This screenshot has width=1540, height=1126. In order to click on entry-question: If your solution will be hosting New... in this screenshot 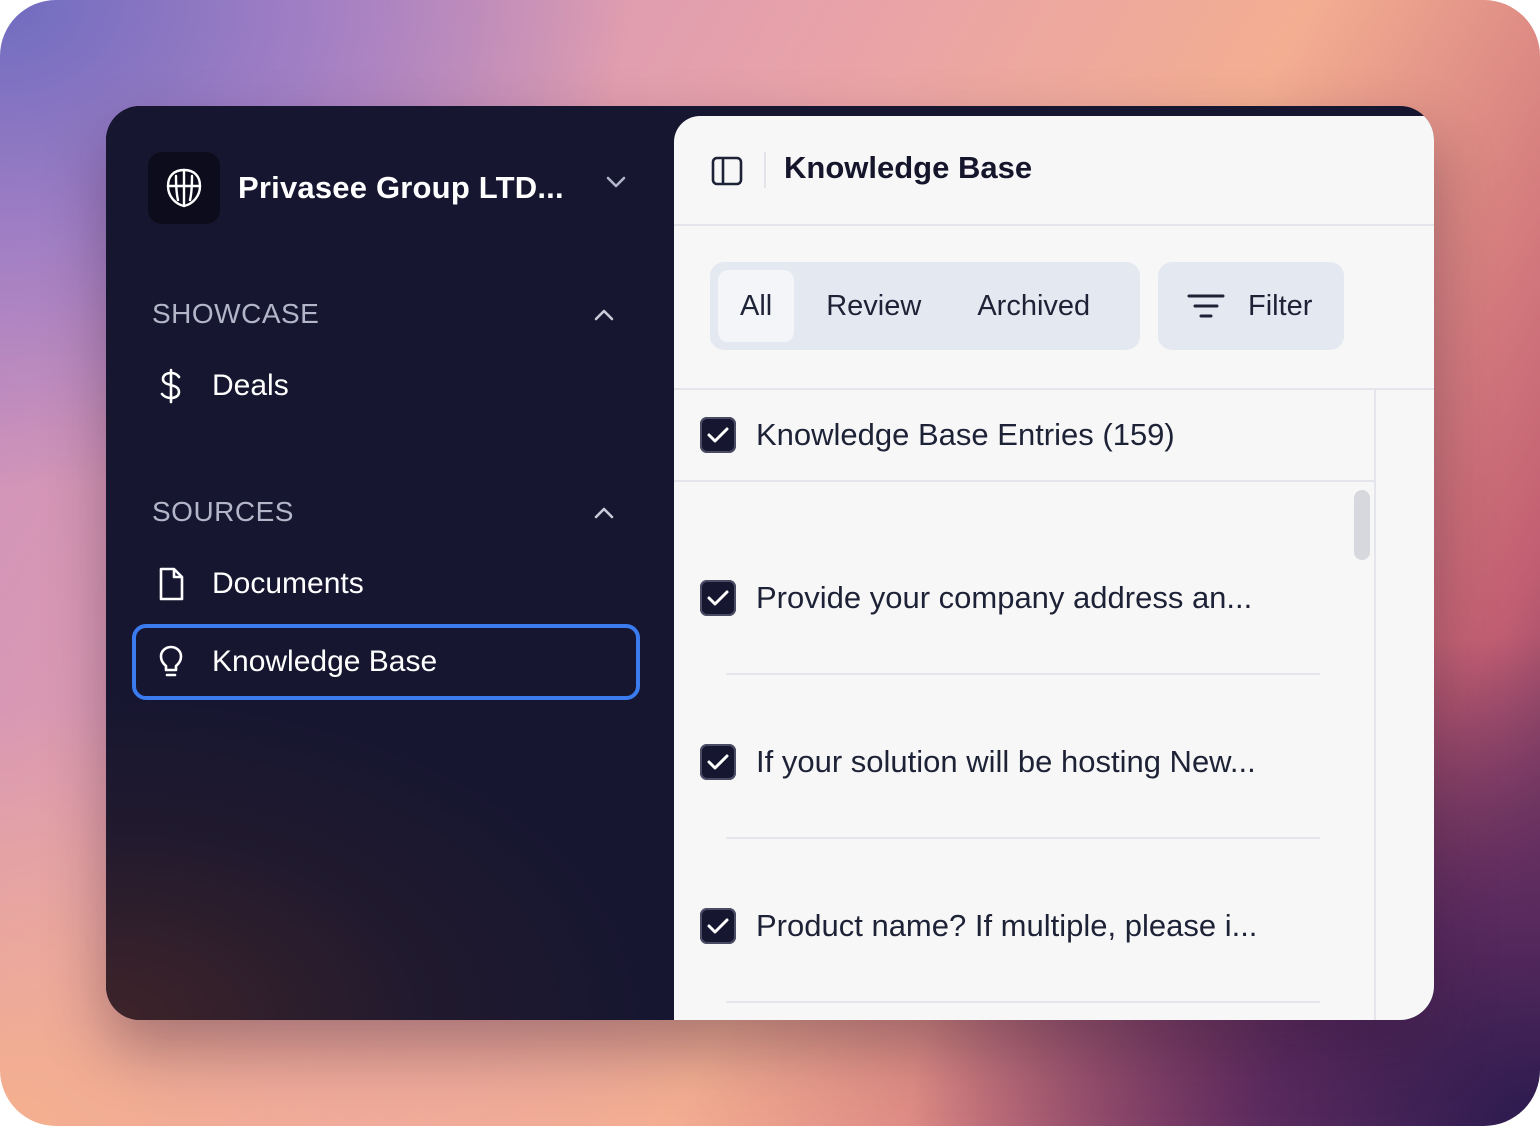, I will do `click(1006, 761)`.